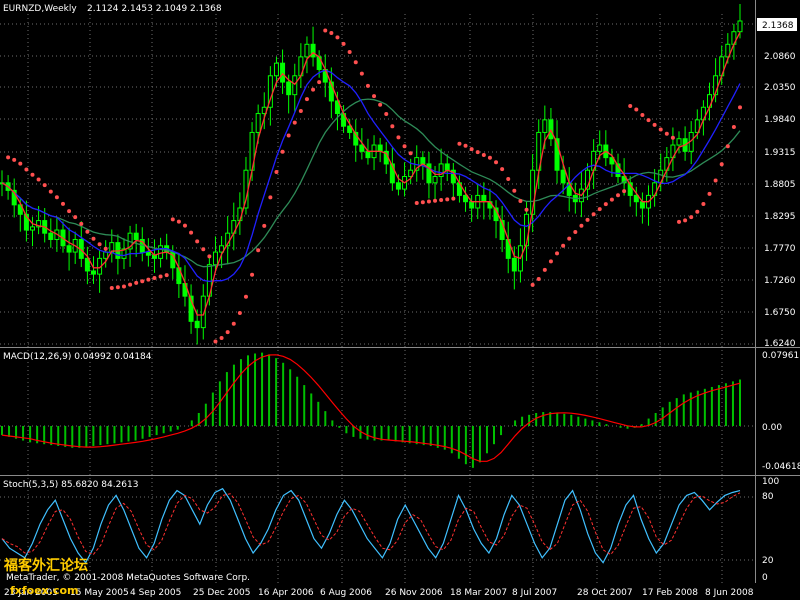 Image resolution: width=800 pixels, height=600 pixels. I want to click on stoch-tick: 20, so click(768, 561).